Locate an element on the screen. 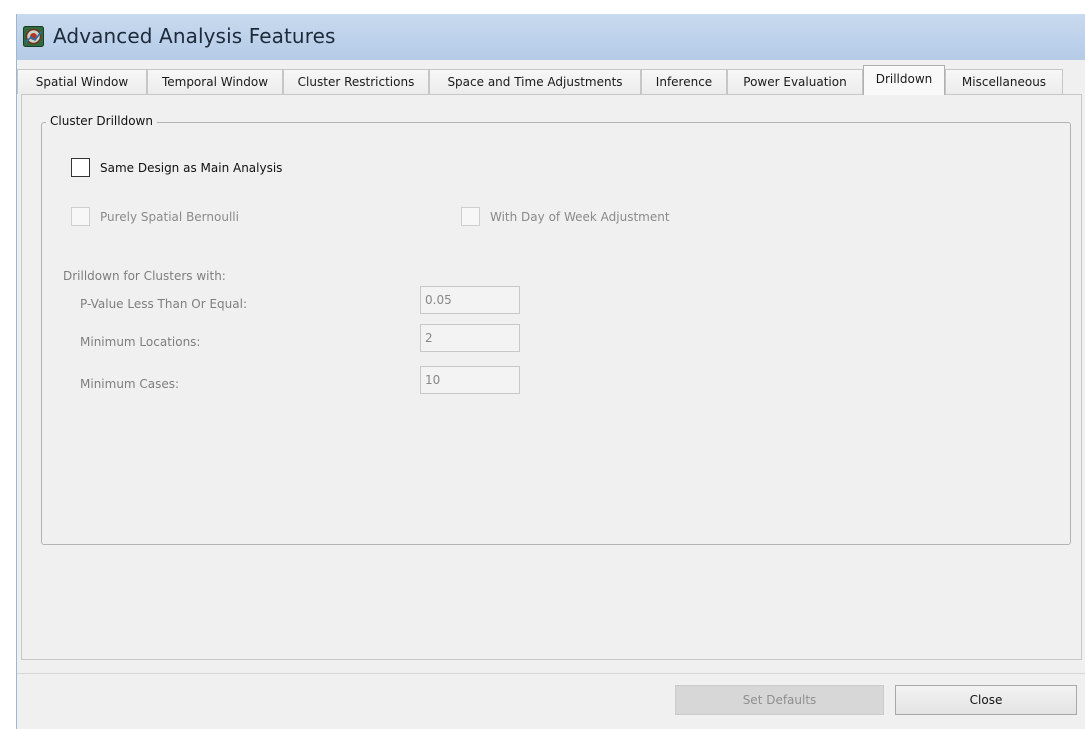 The width and height of the screenshot is (1085, 729). purely-spatial-label: Purely Spatial Bernoulli is located at coordinates (169, 216).